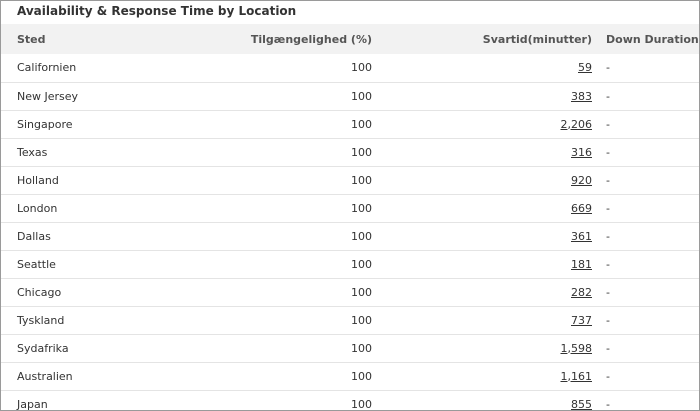 Image resolution: width=700 pixels, height=411 pixels. What do you see at coordinates (350, 180) in the screenshot?
I see `table-row: Holland 100 920 -` at bounding box center [350, 180].